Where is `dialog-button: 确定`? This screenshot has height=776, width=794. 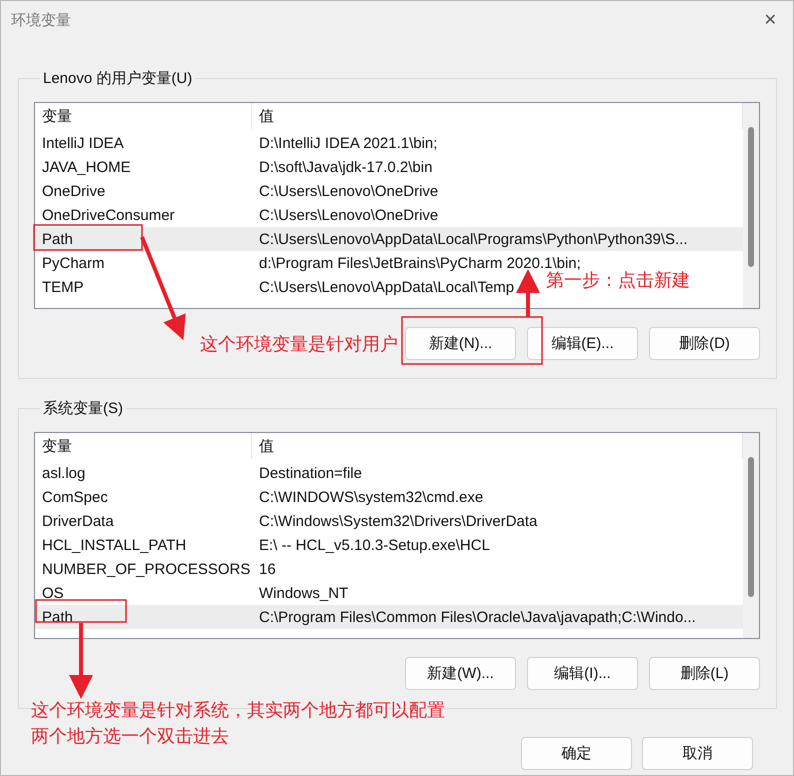 dialog-button: 确定 is located at coordinates (576, 753).